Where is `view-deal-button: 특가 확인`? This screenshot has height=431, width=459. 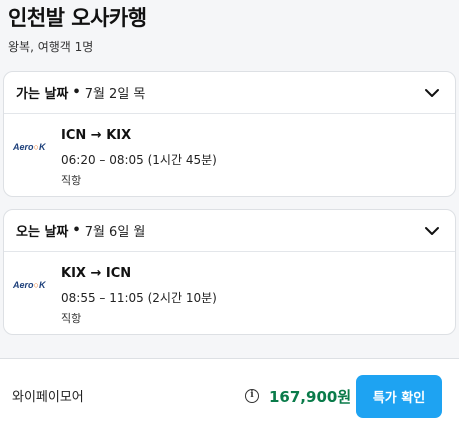
view-deal-button: 특가 확인 is located at coordinates (399, 396).